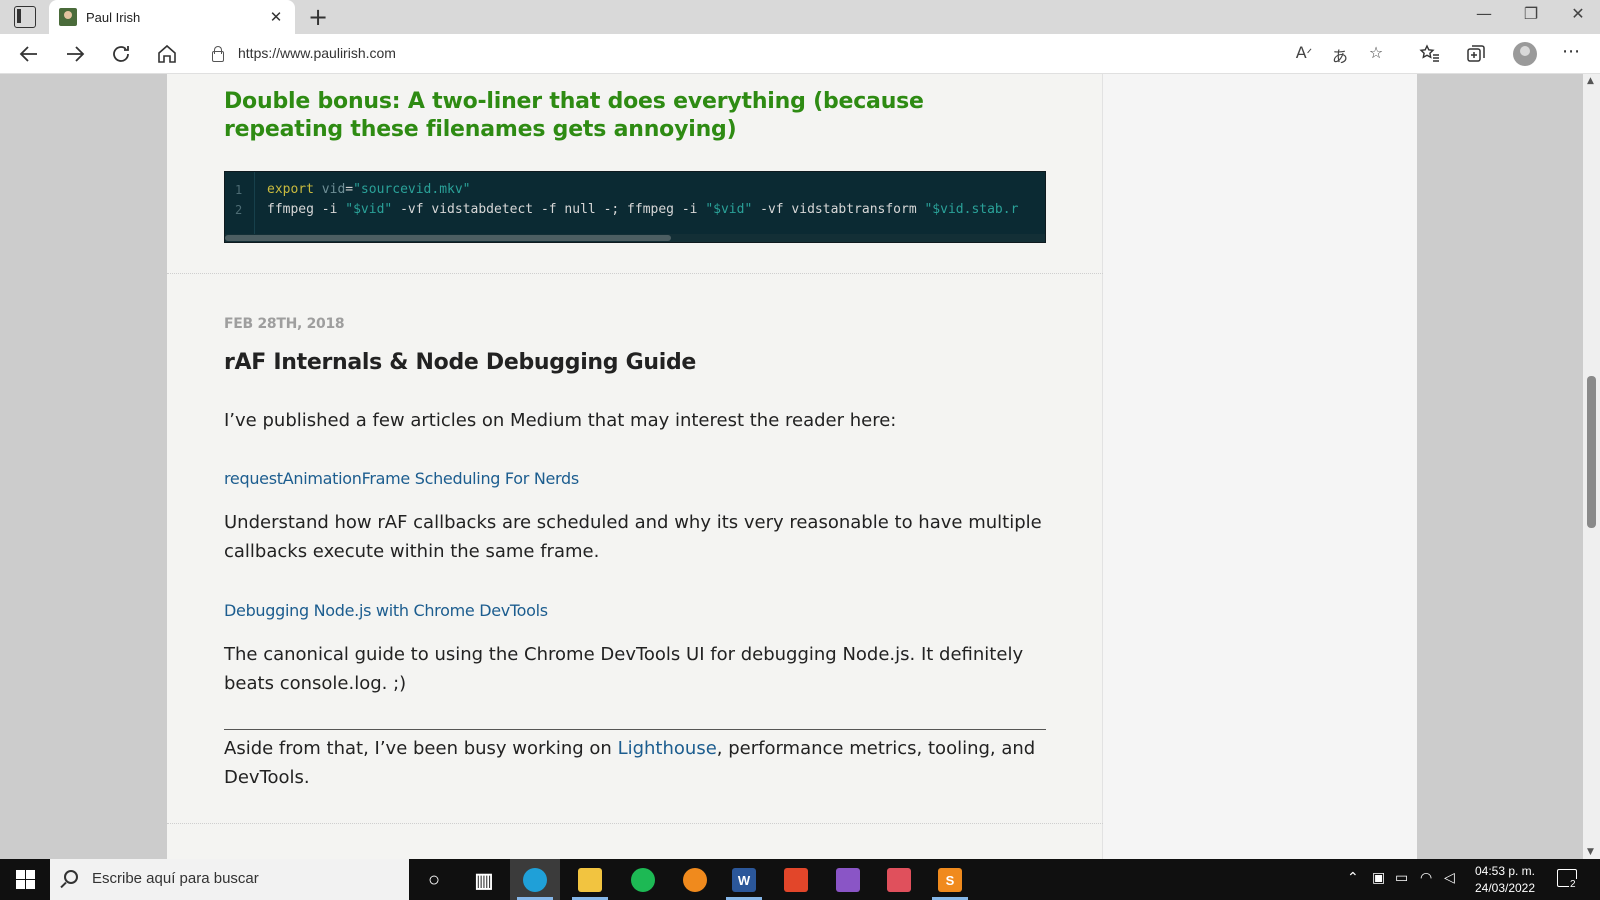 The width and height of the screenshot is (1600, 900). I want to click on horizontal-rule, so click(635, 729).